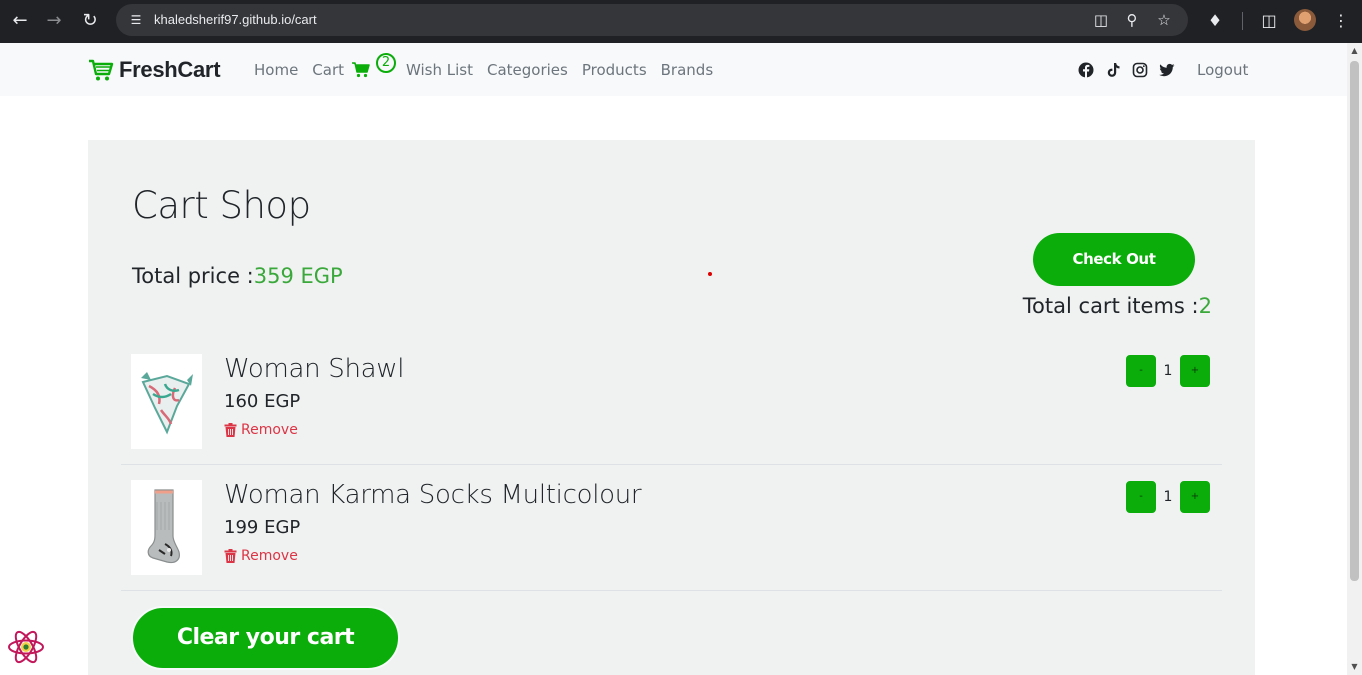  I want to click on scrollbar-thumb, so click(1354, 321).